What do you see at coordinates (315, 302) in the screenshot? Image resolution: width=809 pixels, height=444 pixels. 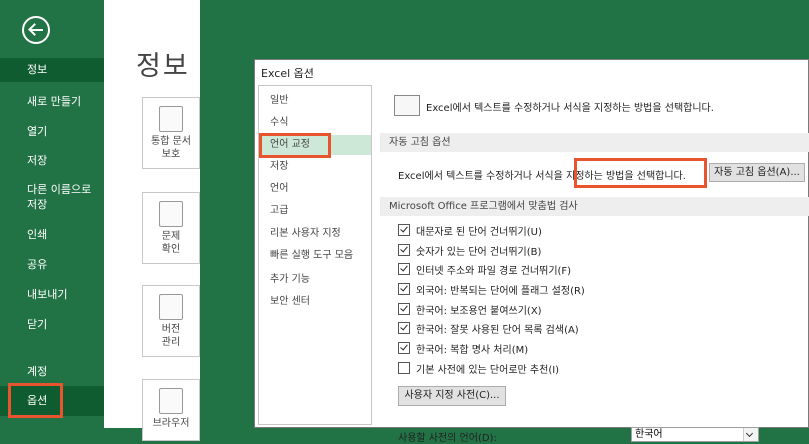 I see `category-trust-center: 보안 센터` at bounding box center [315, 302].